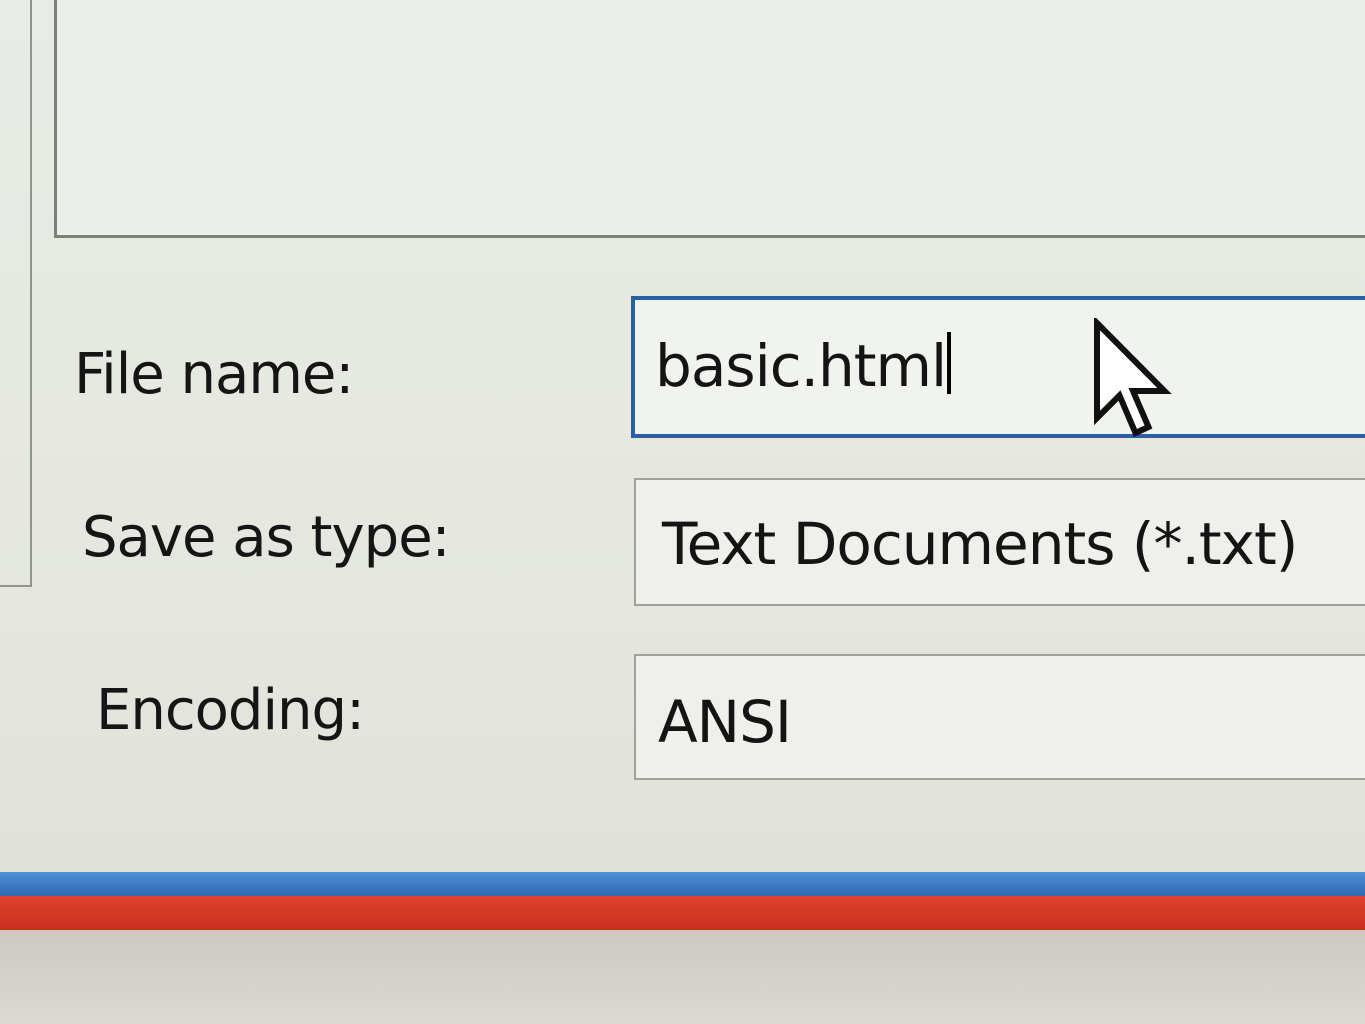 The image size is (1365, 1024). Describe the element at coordinates (998, 367) in the screenshot. I see `file-name-input: basic.html` at that location.